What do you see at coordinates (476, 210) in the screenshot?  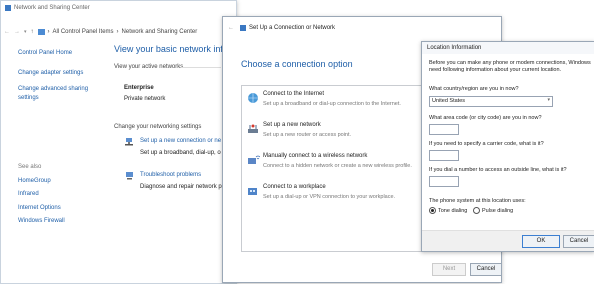 I see `radio-empty-icon` at bounding box center [476, 210].